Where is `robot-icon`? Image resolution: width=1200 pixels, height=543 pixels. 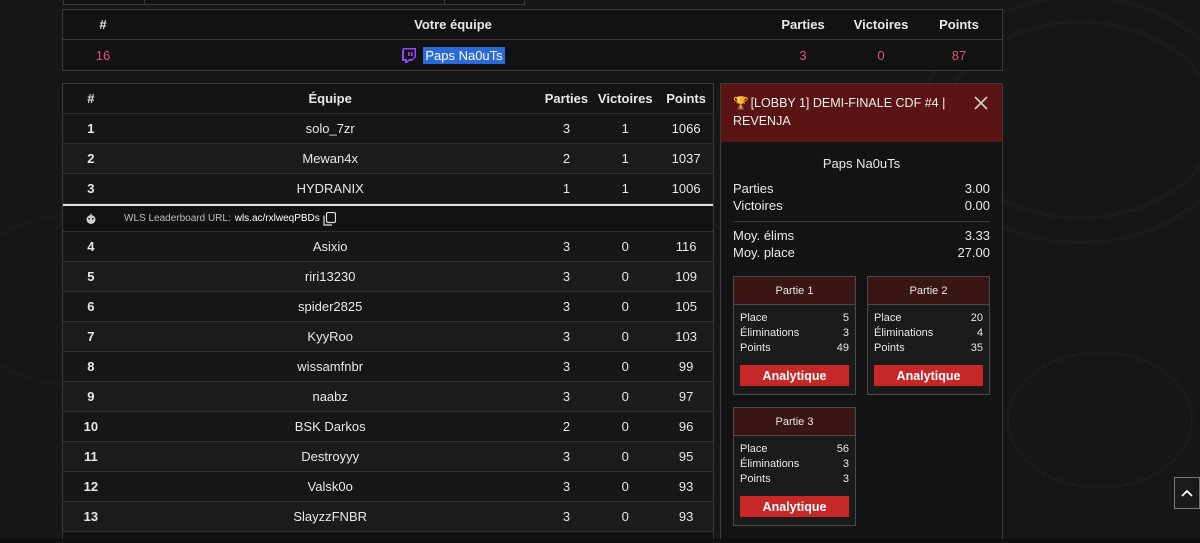
robot-icon is located at coordinates (91, 219).